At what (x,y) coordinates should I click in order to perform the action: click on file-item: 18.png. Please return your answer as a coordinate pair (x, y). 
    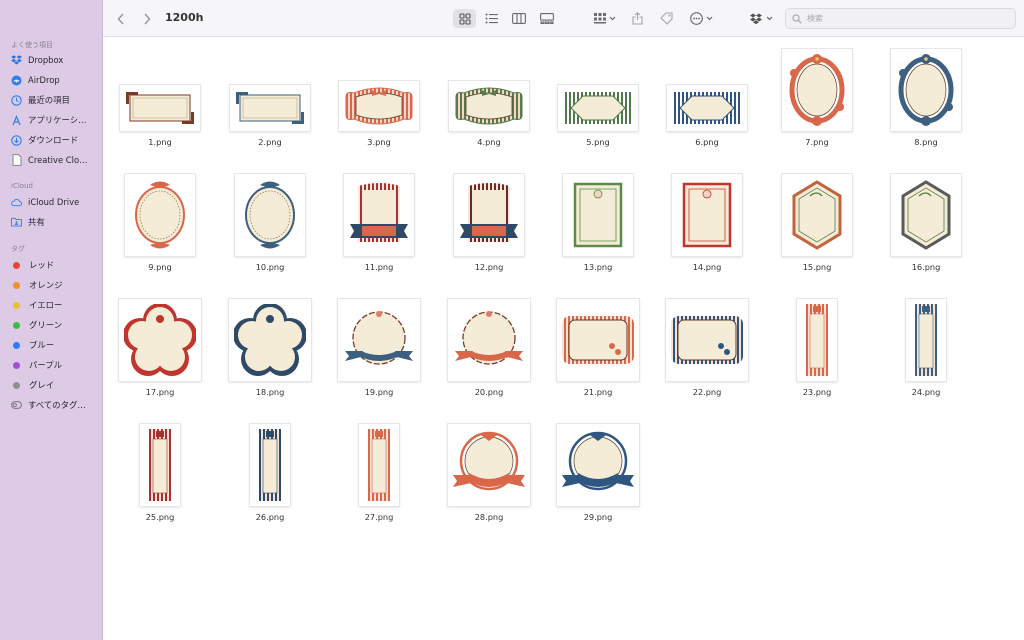
    Looking at the image, I should click on (270, 362).